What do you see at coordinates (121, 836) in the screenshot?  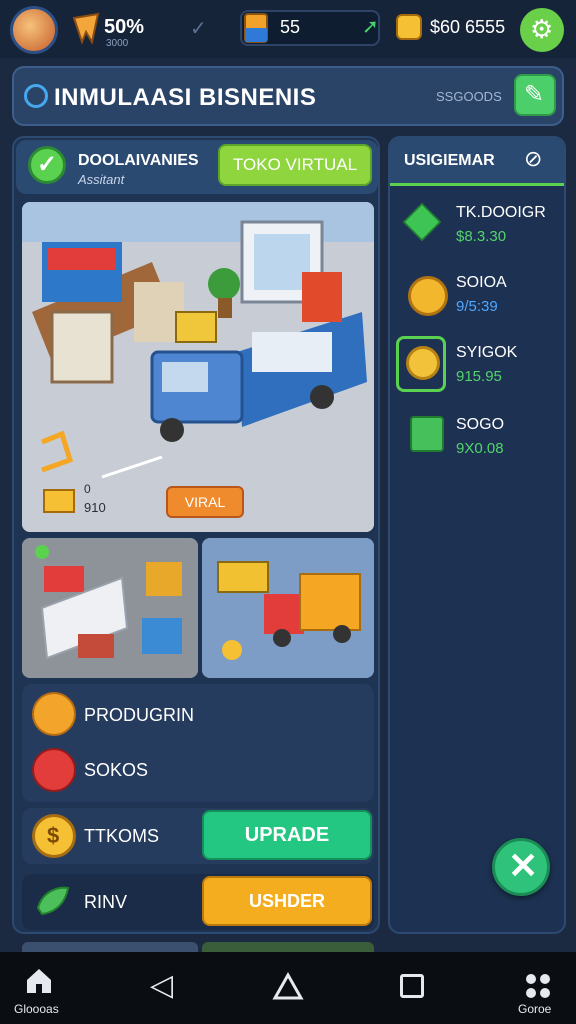 I see `upgrade-row-label: TTKOMS` at bounding box center [121, 836].